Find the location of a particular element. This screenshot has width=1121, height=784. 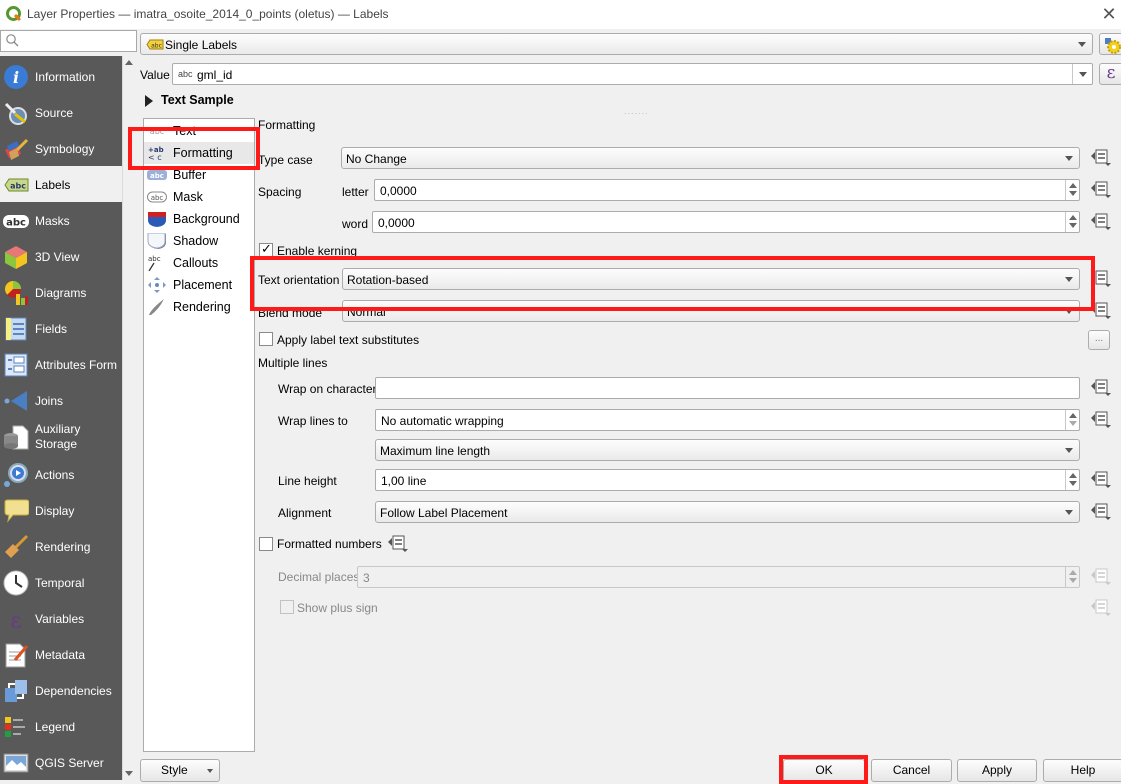

sidebar-item-information: i Information is located at coordinates (61, 76).